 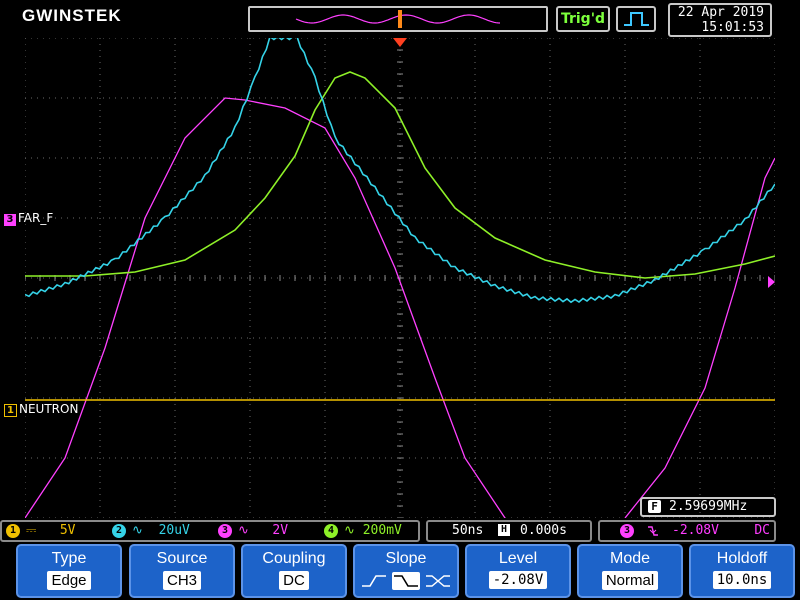 I want to click on source-label: Source, so click(x=182, y=558).